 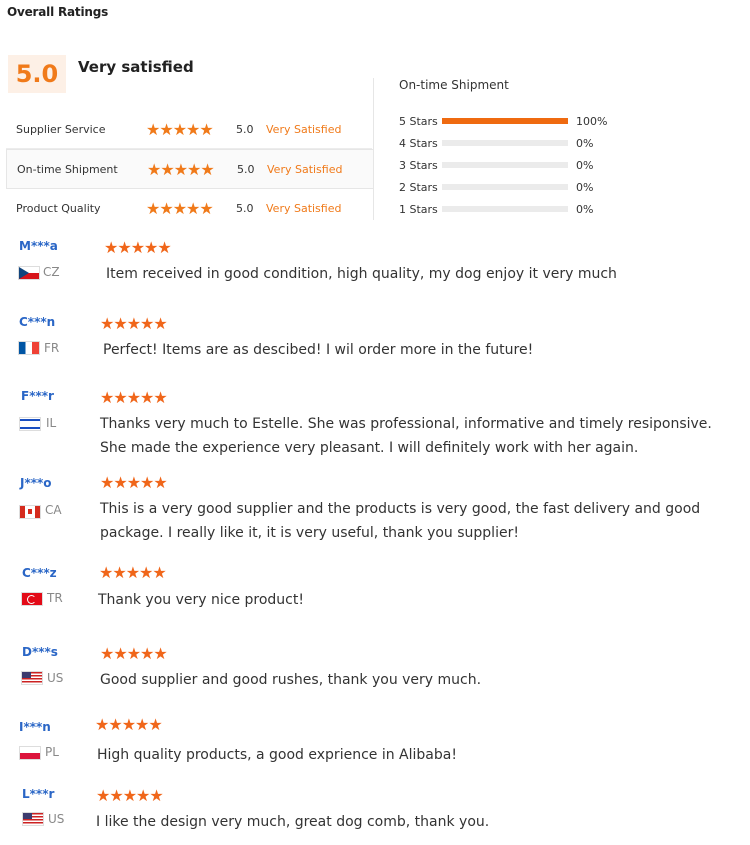 What do you see at coordinates (38, 794) in the screenshot?
I see `reviewer-name: L***r` at bounding box center [38, 794].